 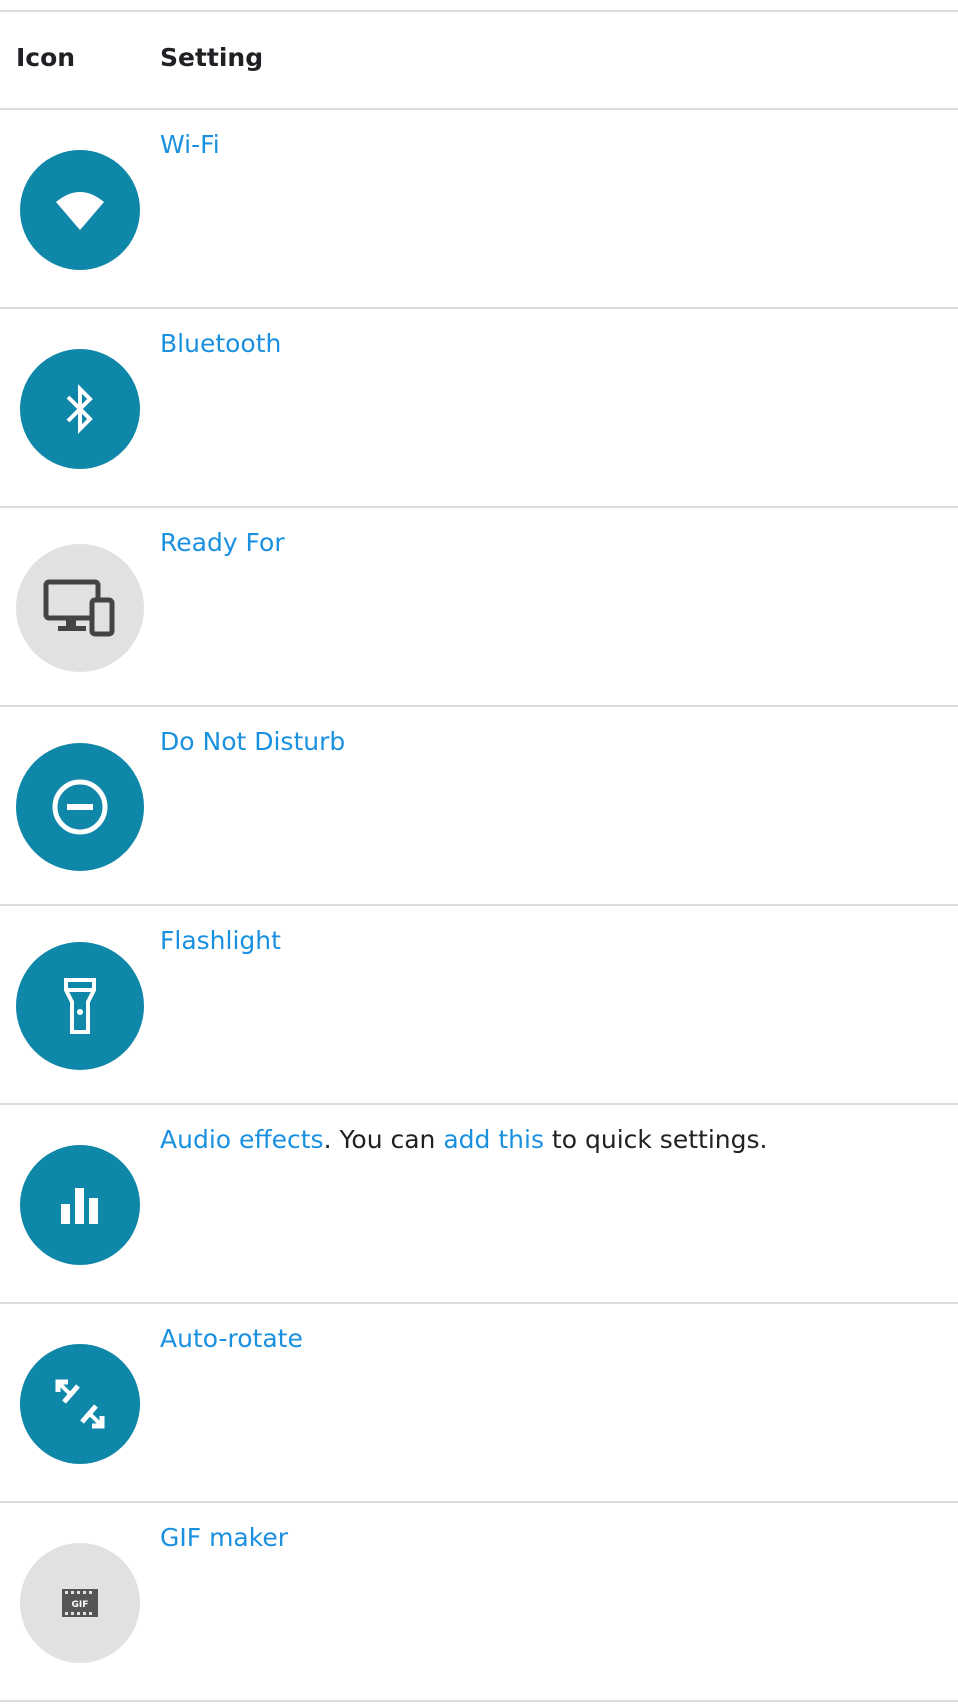 I want to click on add-this-link: add this, so click(x=493, y=1139).